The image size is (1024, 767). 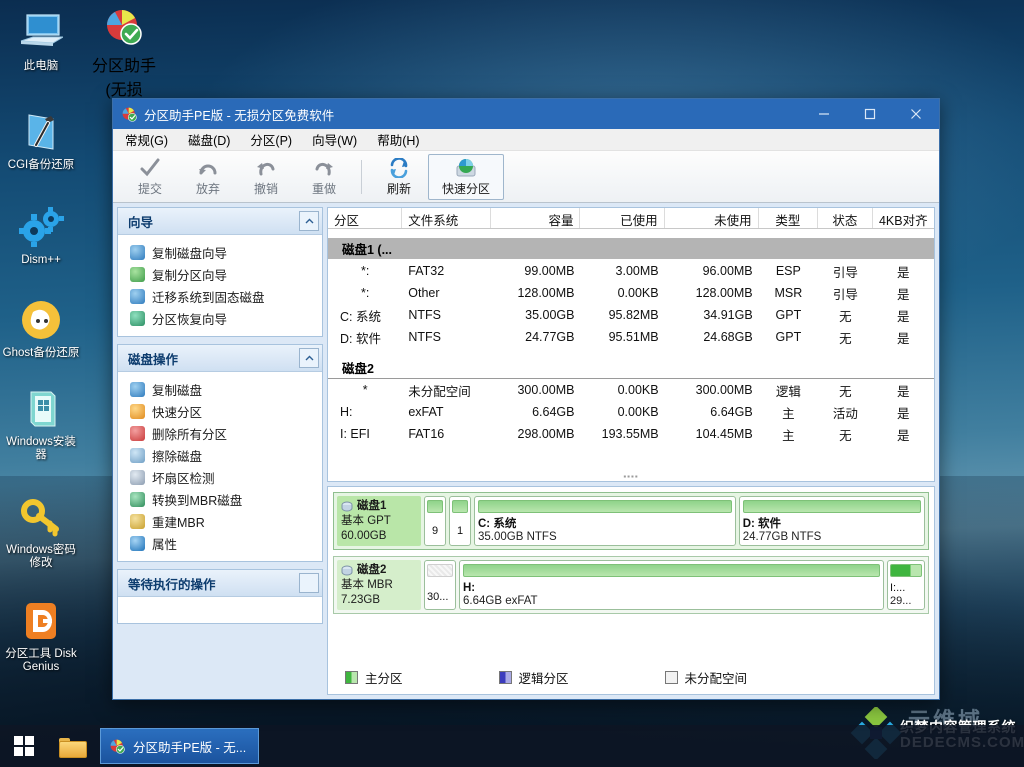 I want to click on disk-partition-block: D: 软件 24.77GB NTFS, so click(x=831, y=521).